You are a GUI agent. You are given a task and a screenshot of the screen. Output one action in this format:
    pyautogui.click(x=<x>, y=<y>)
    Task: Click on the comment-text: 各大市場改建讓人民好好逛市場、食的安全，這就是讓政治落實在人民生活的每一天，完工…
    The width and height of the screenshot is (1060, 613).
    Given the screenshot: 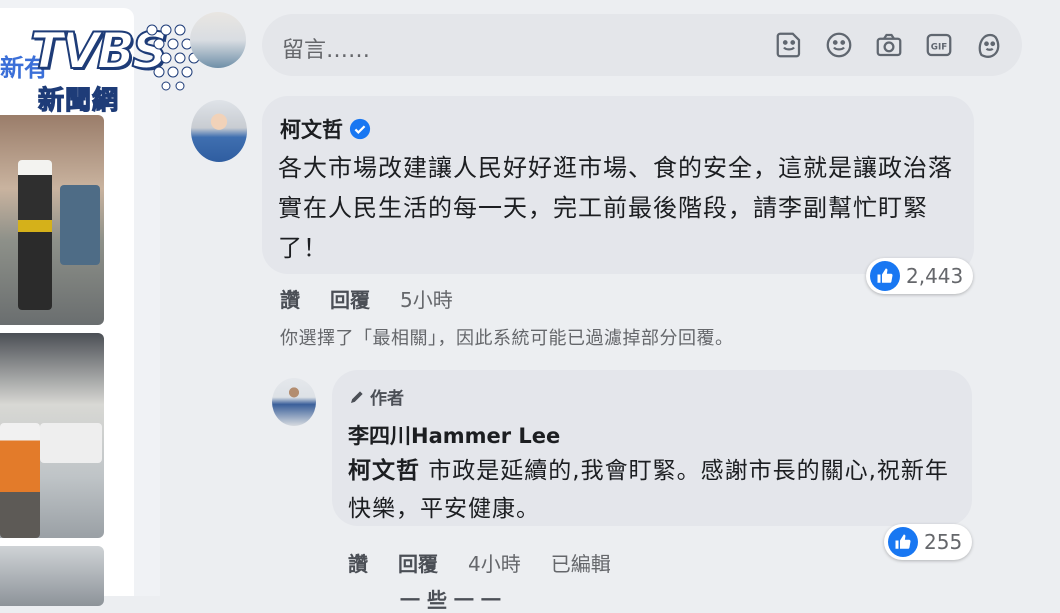 What is the action you would take?
    pyautogui.click(x=615, y=208)
    